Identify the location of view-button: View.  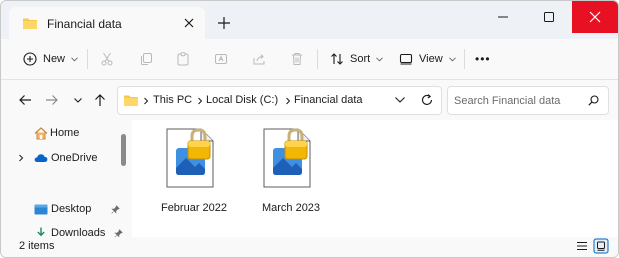
(427, 59).